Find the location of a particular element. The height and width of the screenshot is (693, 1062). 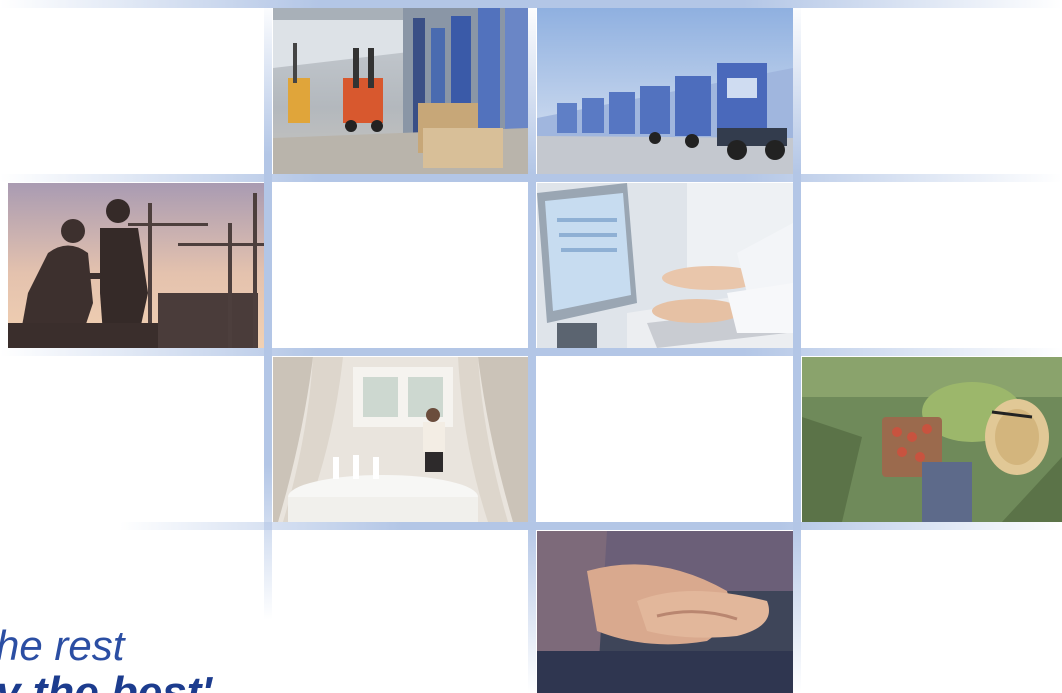

farming-photo is located at coordinates (932, 439).